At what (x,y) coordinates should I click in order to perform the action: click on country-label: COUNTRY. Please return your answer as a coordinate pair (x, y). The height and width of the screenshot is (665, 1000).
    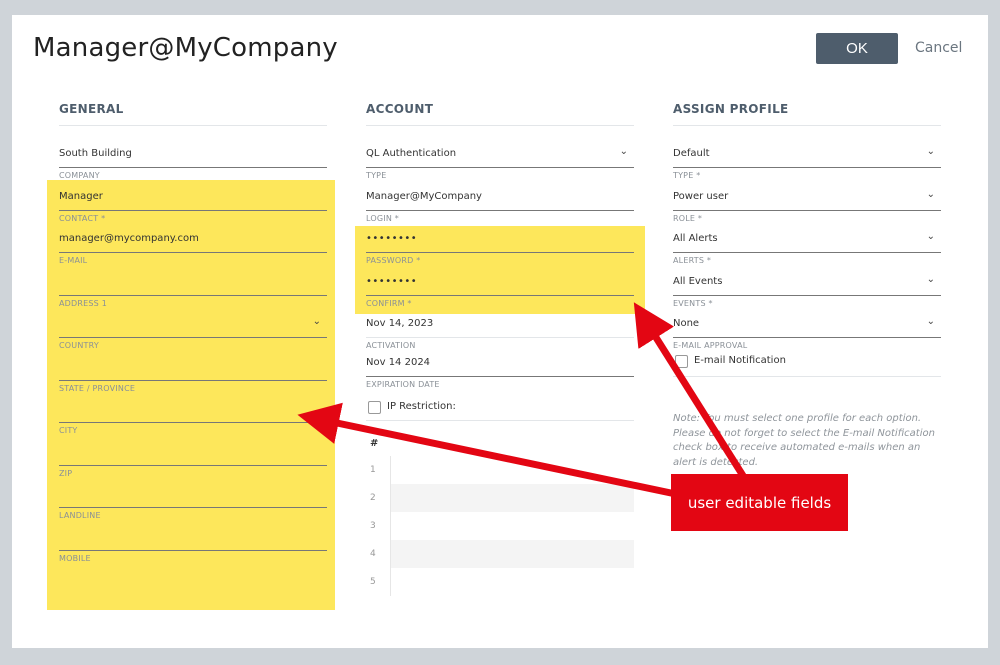
    Looking at the image, I should click on (79, 345).